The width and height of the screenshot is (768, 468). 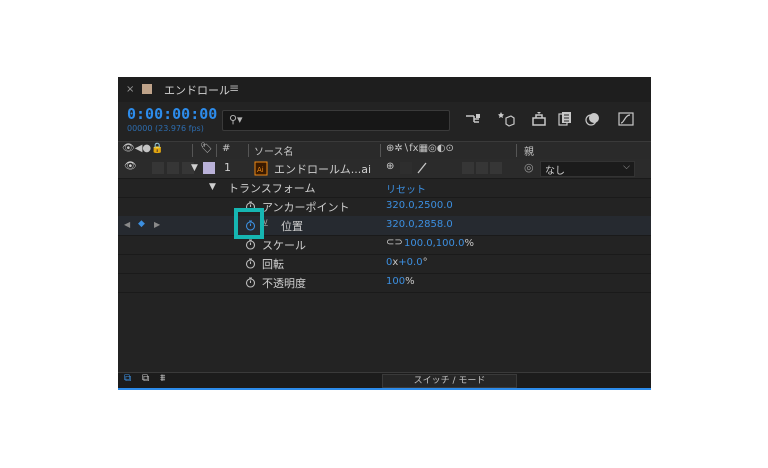 What do you see at coordinates (449, 381) in the screenshot?
I see `toggle-switches-modes-button: スイッチ / モード` at bounding box center [449, 381].